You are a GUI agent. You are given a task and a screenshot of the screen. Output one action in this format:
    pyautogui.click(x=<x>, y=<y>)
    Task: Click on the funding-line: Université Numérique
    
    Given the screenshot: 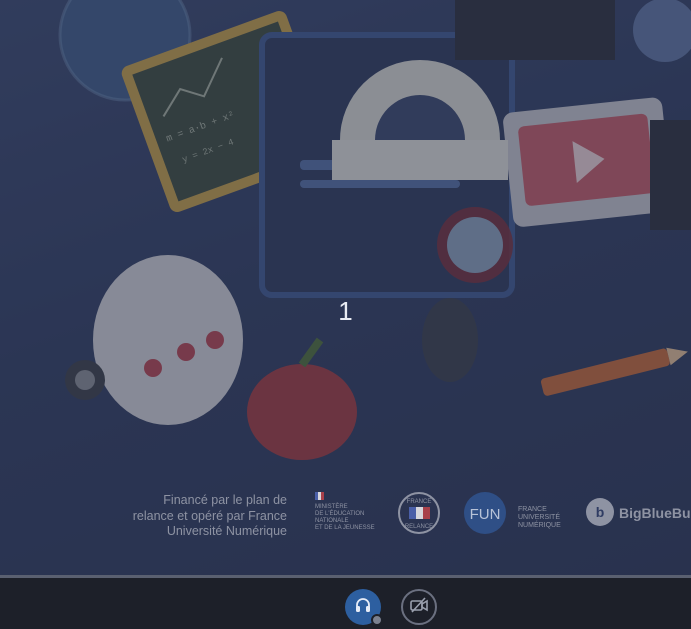 What is the action you would take?
    pyautogui.click(x=226, y=531)
    